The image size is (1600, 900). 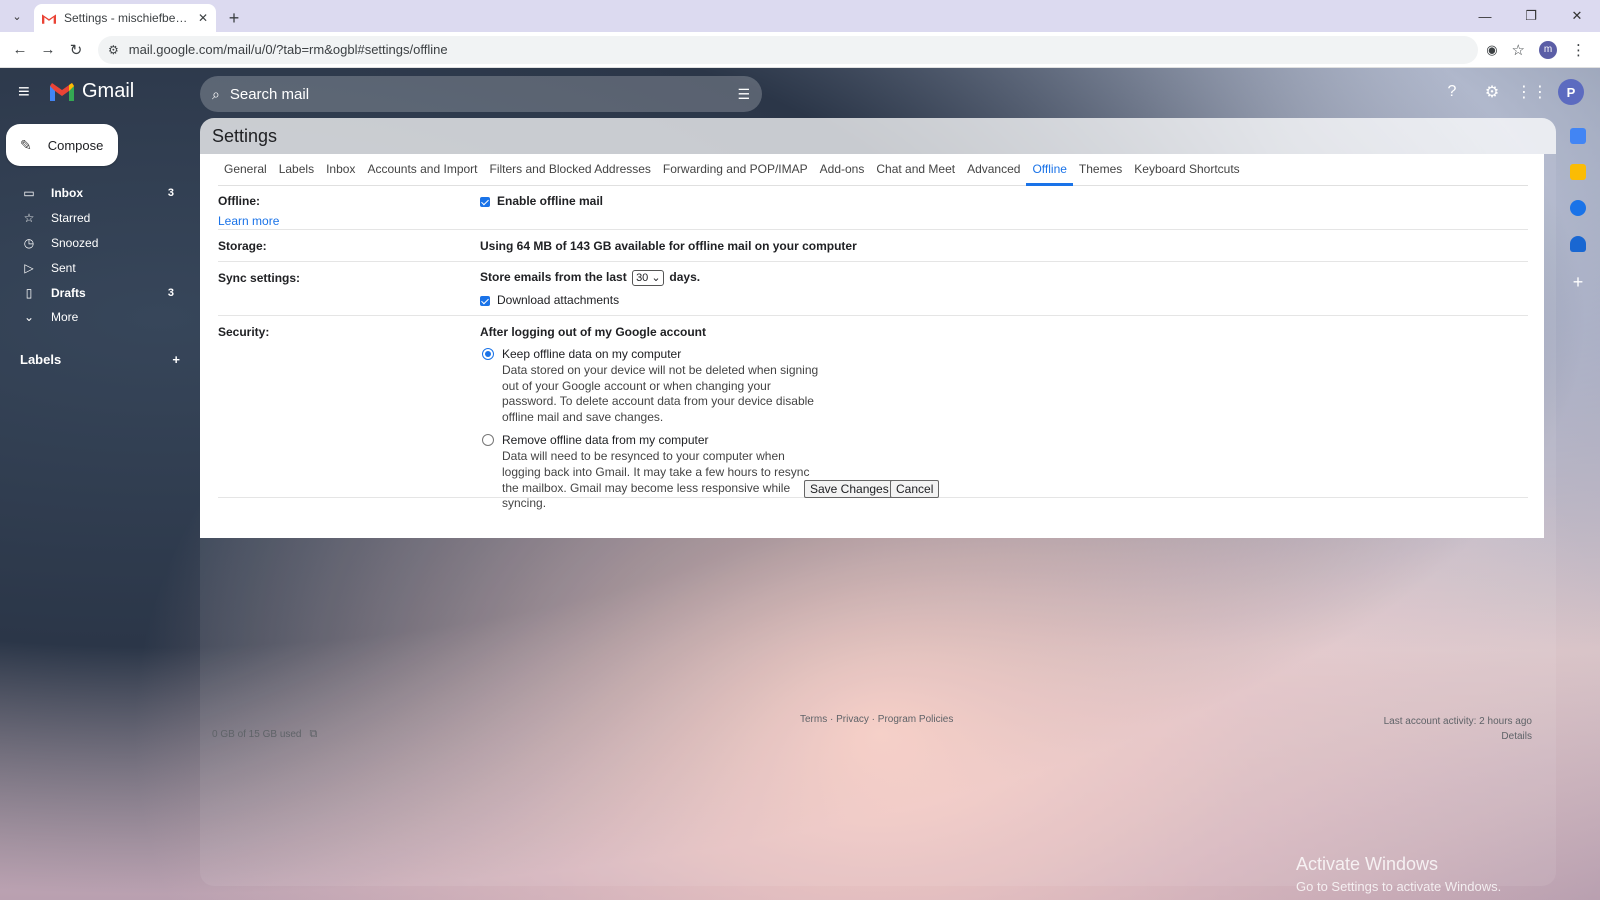 I want to click on storage-usage: 0 GB of 15 GB used ⧉, so click(x=264, y=734).